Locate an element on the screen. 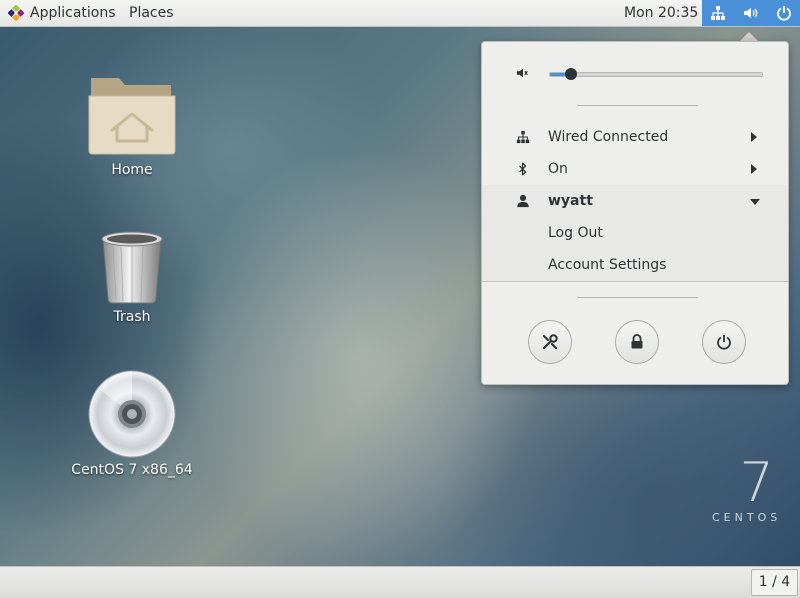 The width and height of the screenshot is (800, 598). expand-arrow-icon is located at coordinates (755, 202).